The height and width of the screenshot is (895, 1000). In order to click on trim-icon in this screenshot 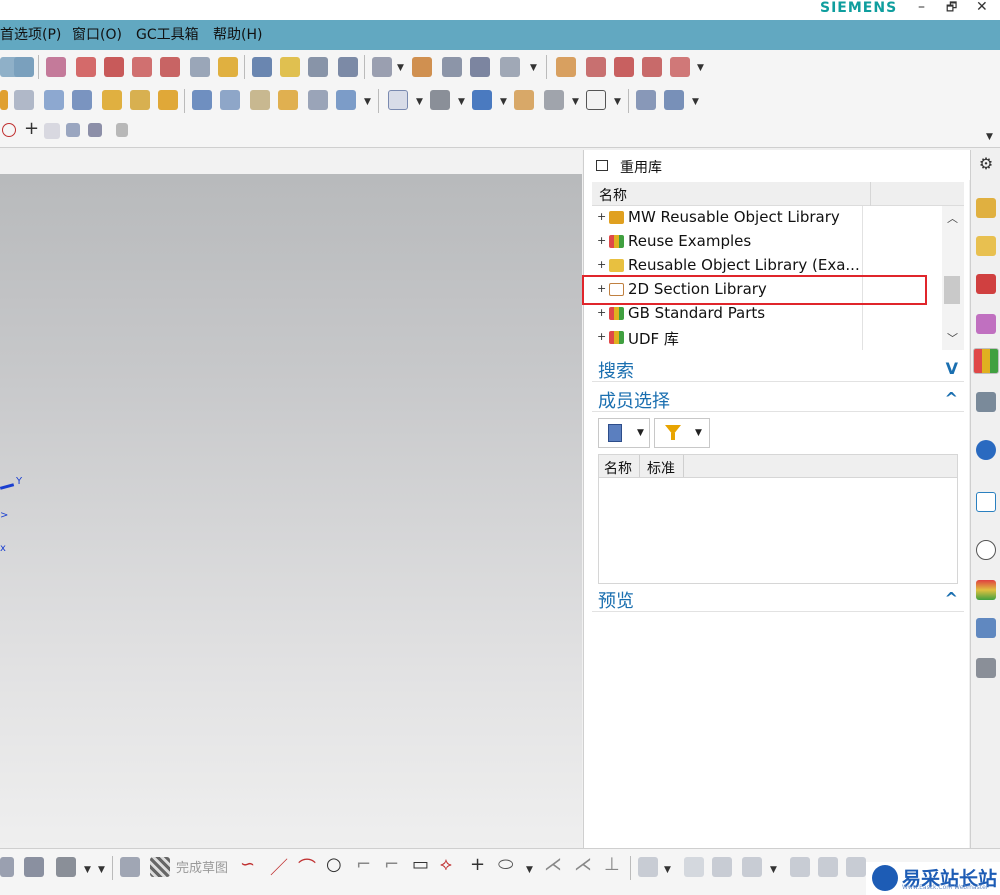, I will do `click(348, 67)`.